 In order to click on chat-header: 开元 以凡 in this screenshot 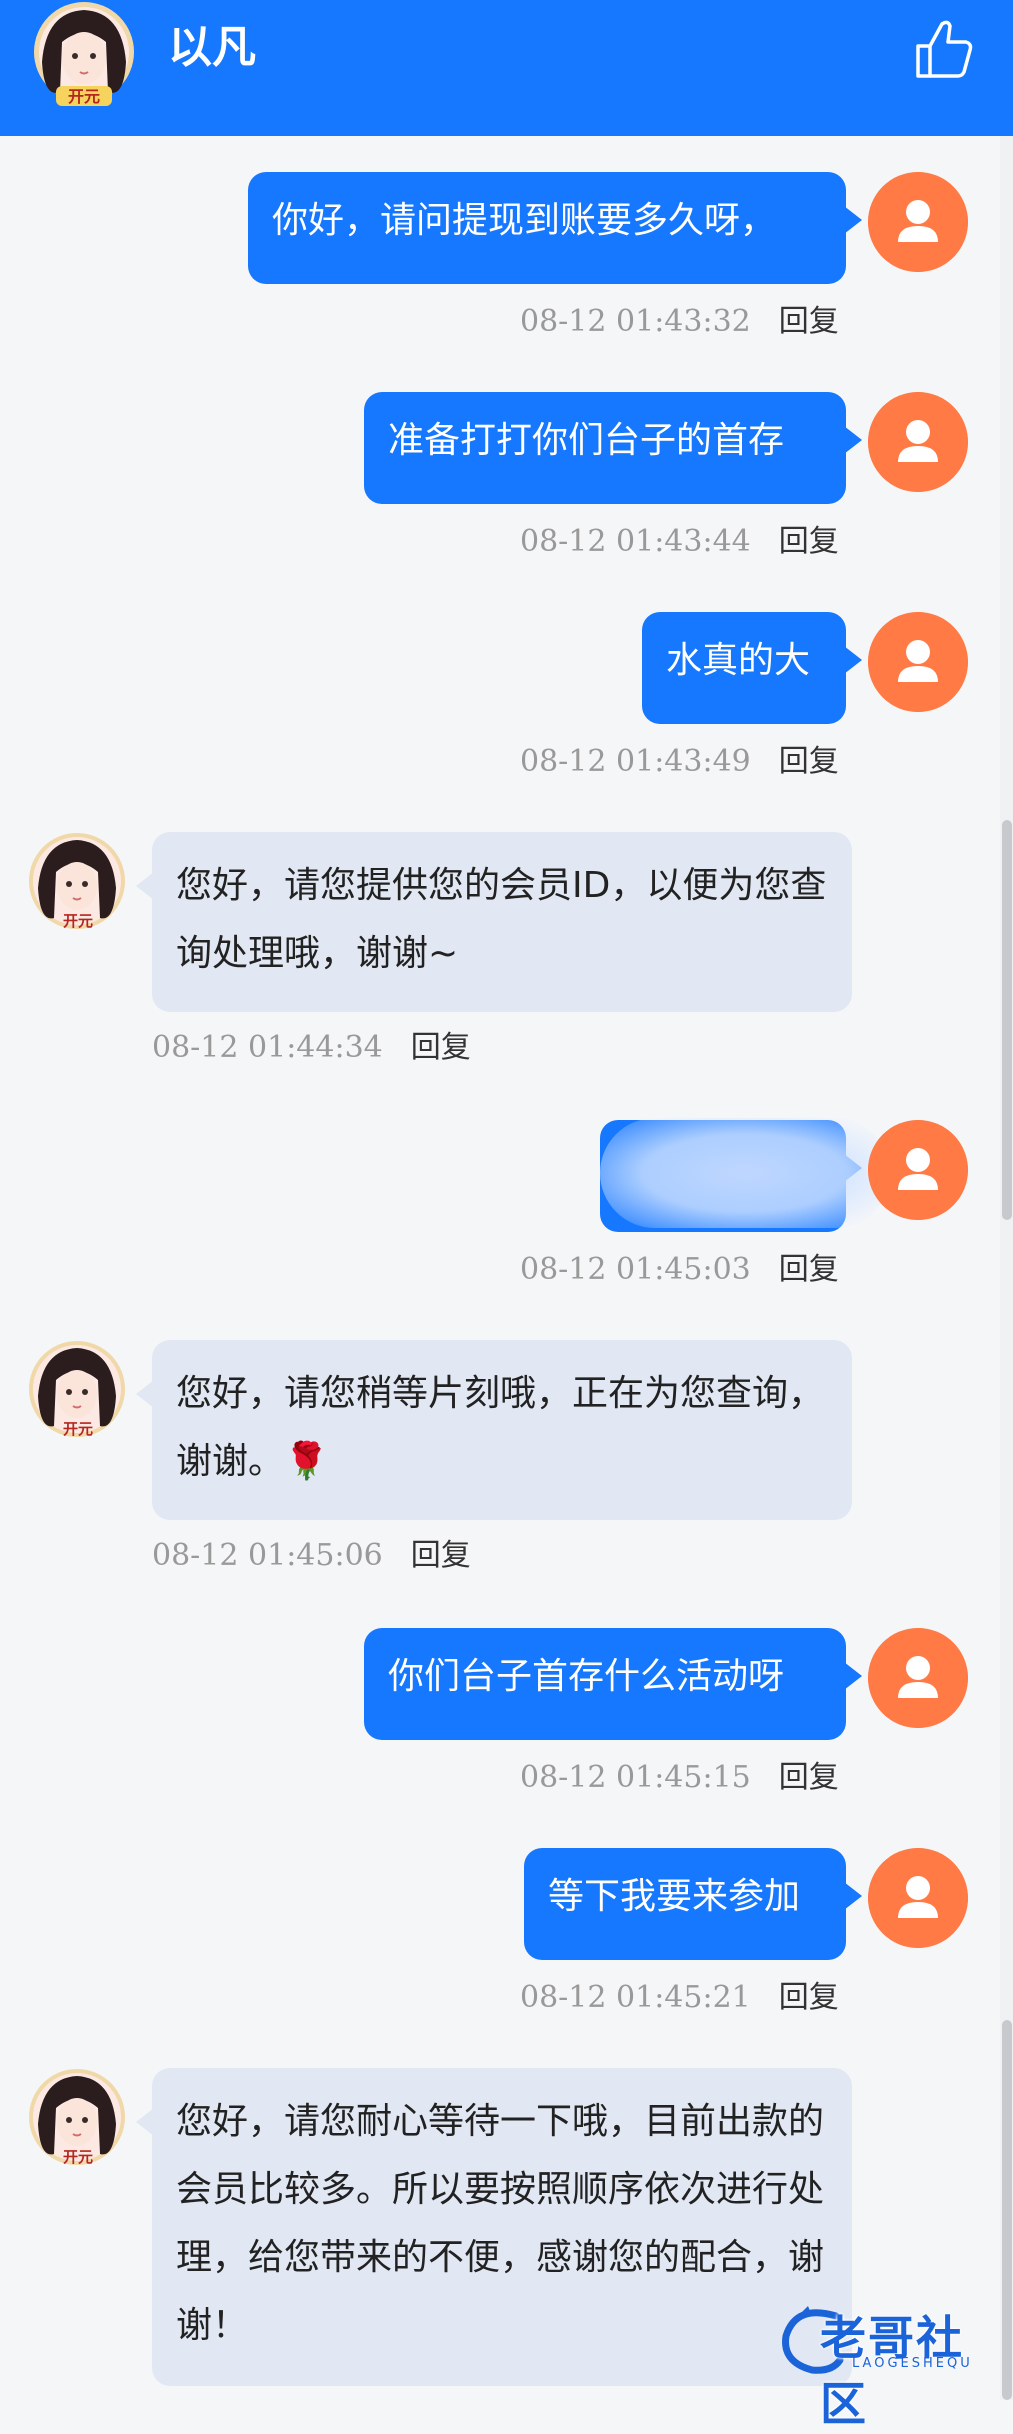, I will do `click(506, 68)`.